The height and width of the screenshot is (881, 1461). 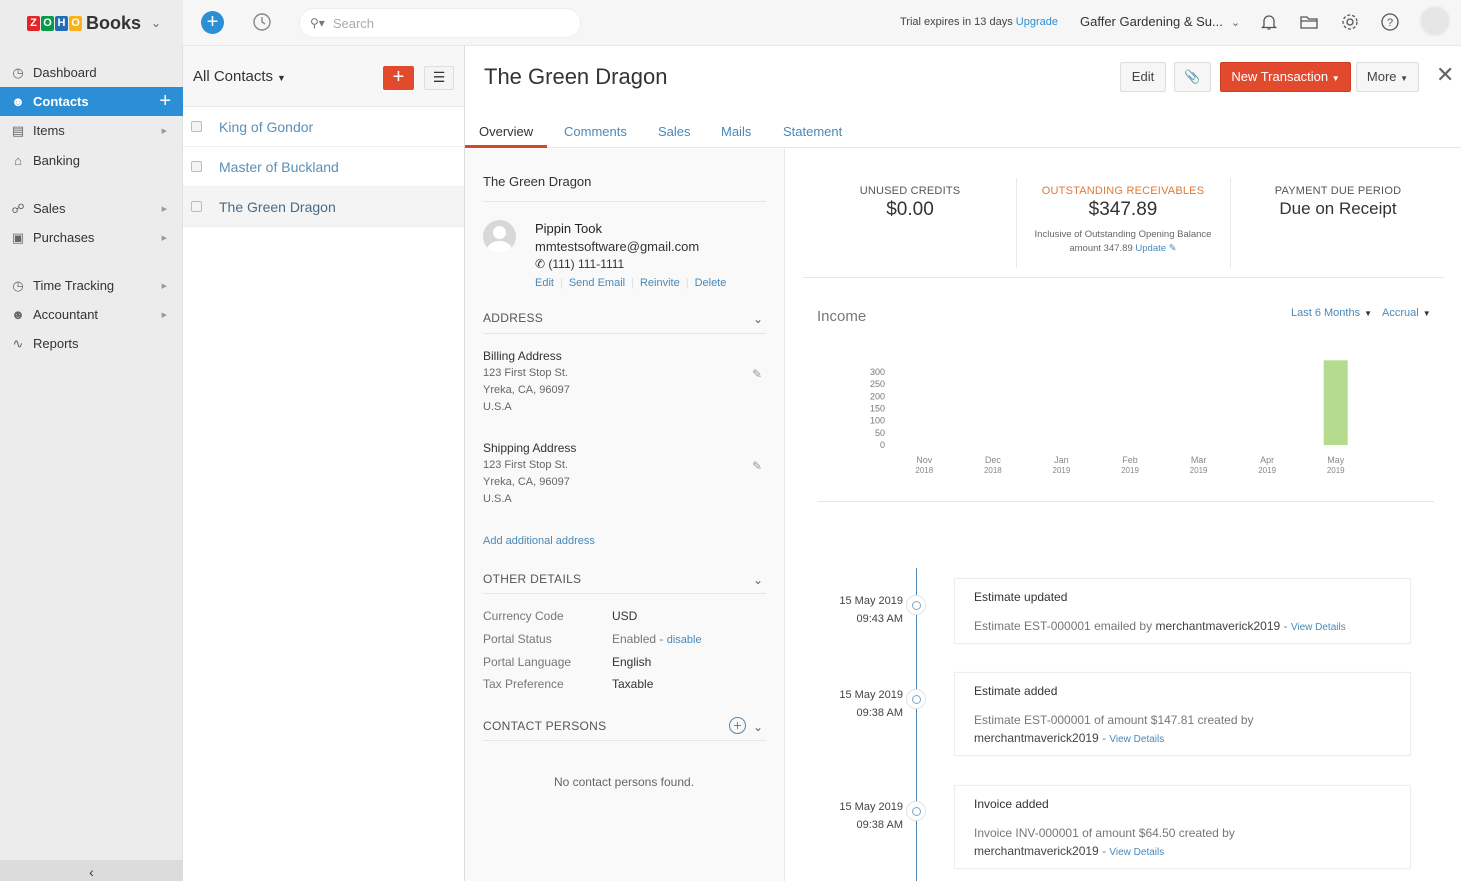 I want to click on brand-switcher: Z O H O Books ⌄, so click(x=91, y=23).